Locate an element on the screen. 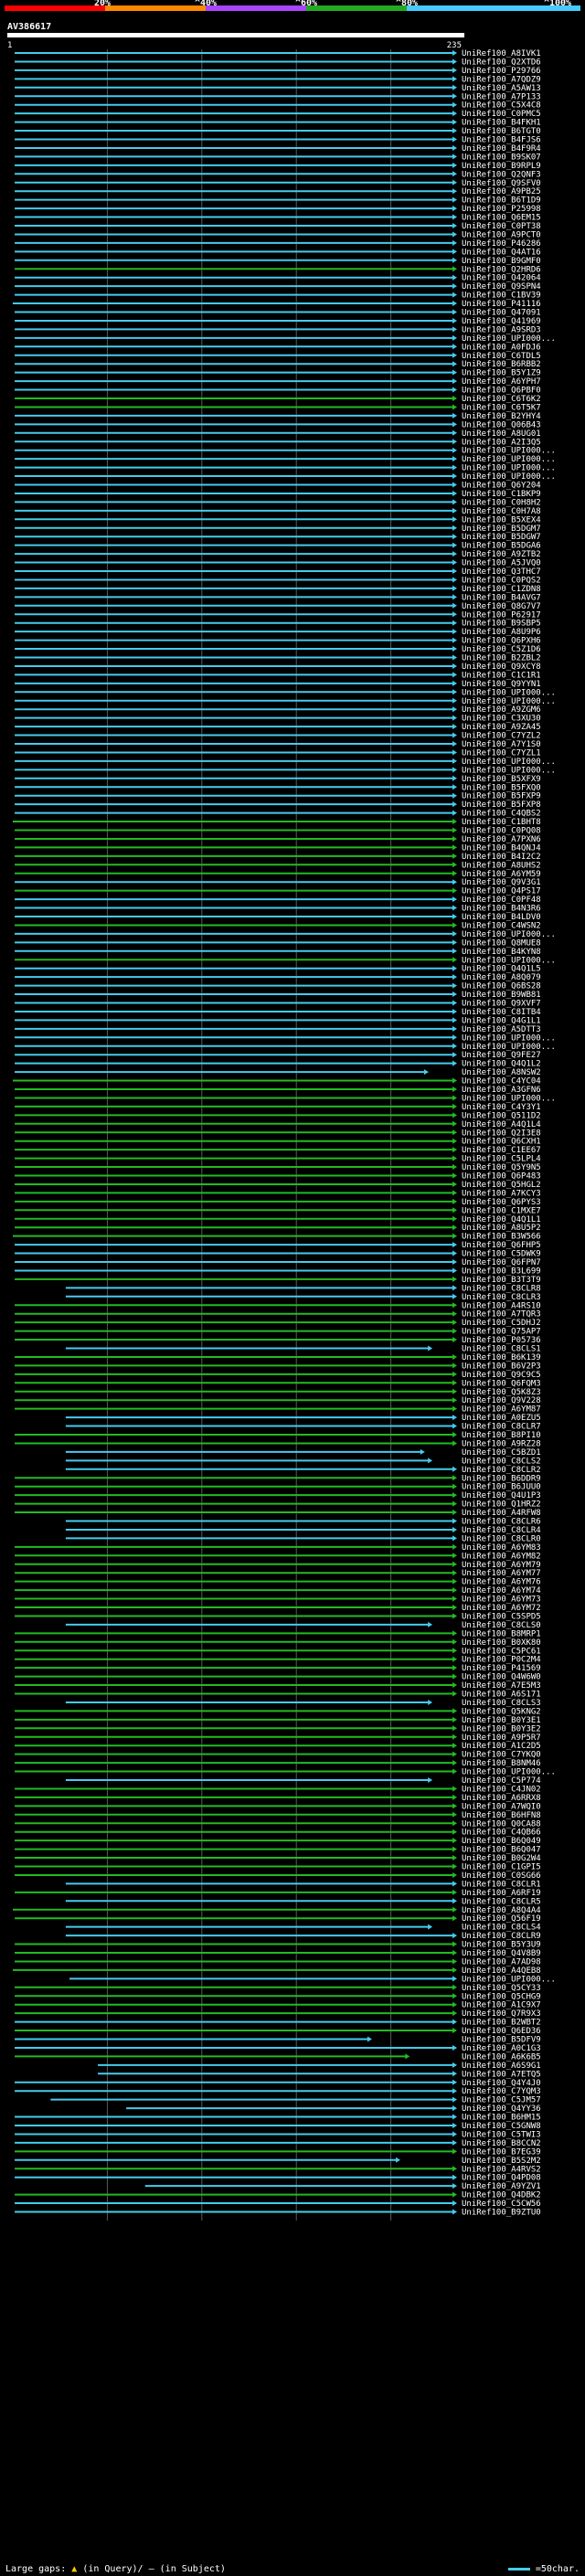  gap-legend: Large gaps: ▲ (in Query)/ — (in Subject) is located at coordinates (115, 2569).